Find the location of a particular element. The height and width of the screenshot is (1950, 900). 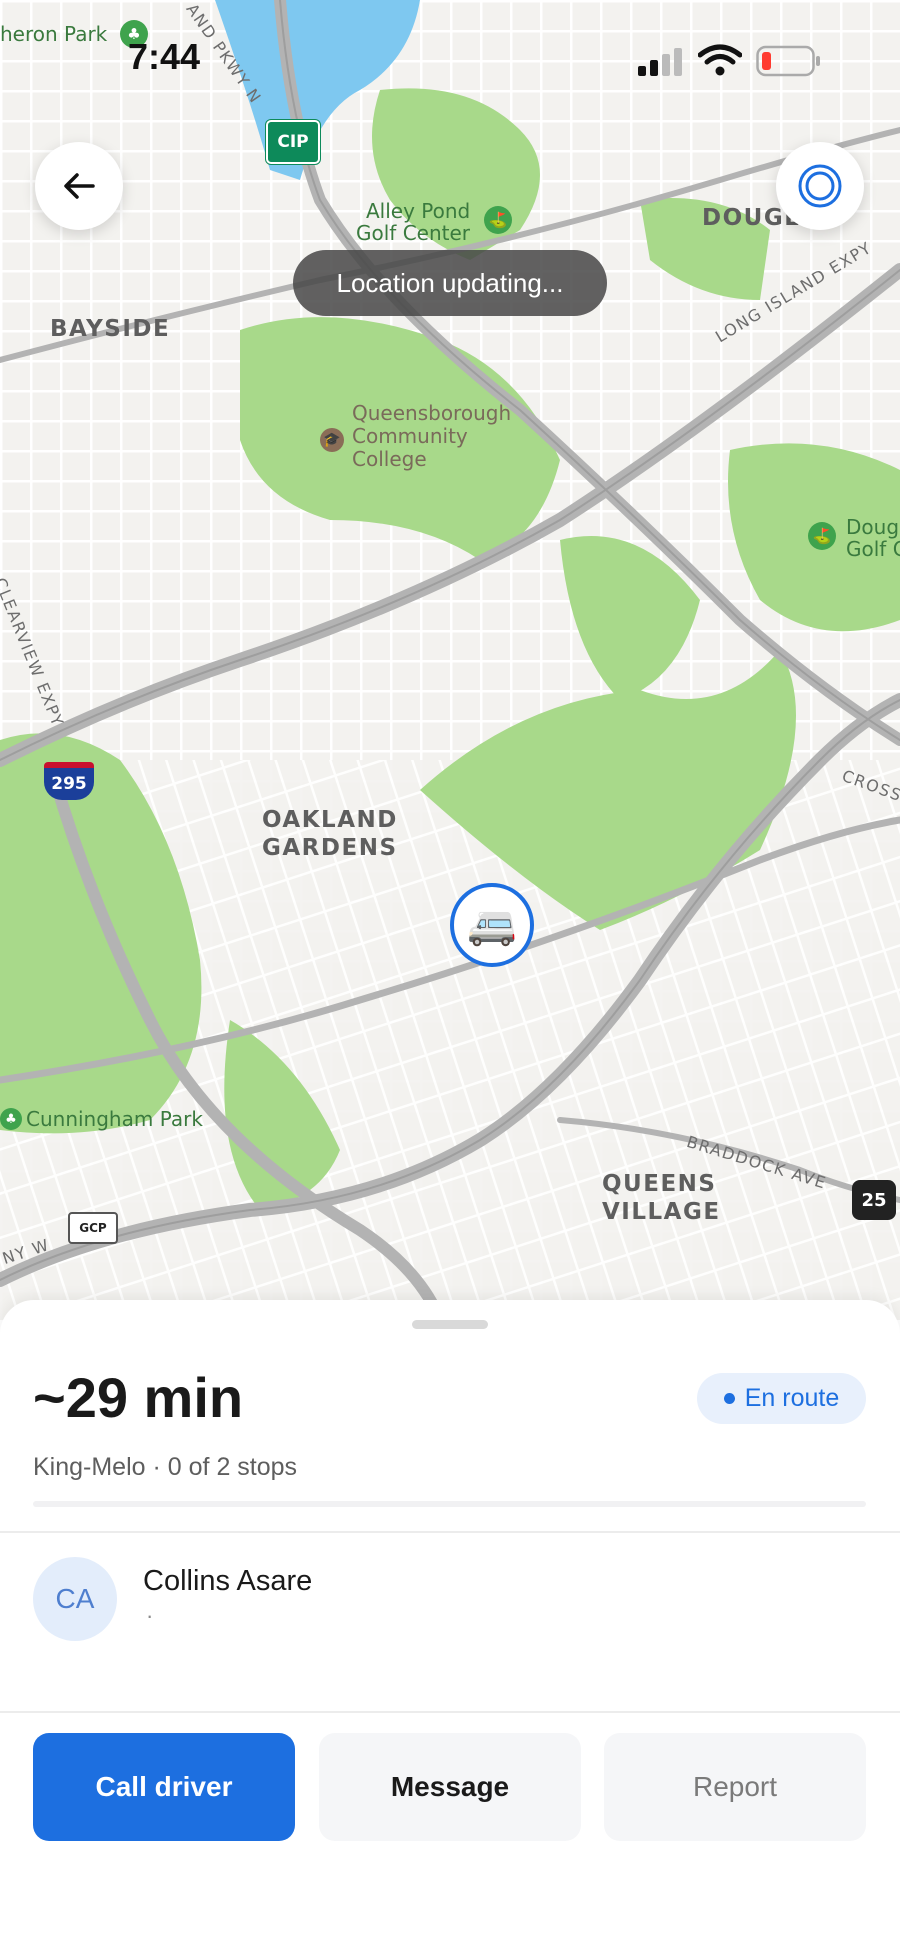

map-label-oakland: OAKLAND is located at coordinates (330, 820).